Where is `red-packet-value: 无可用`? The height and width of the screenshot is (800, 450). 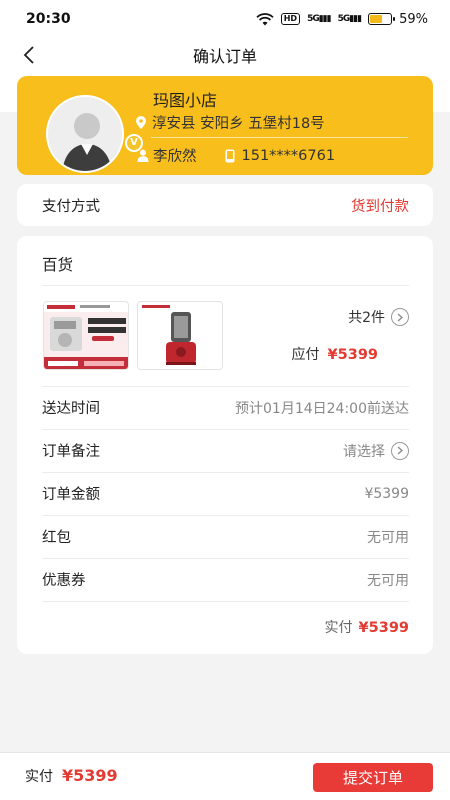 red-packet-value: 无可用 is located at coordinates (388, 537).